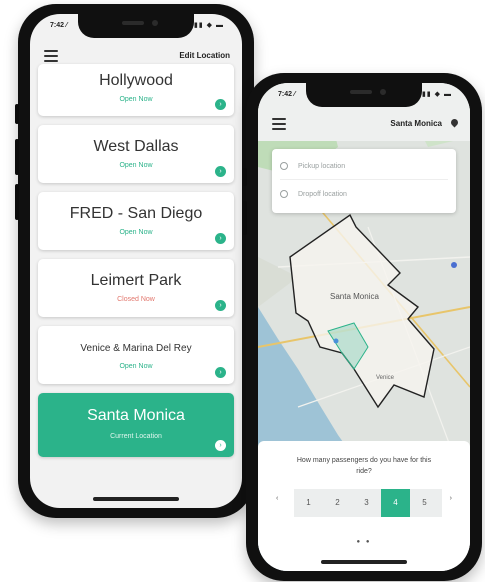  I want to click on location-card-west-dallas: West Dallas Open Now ›, so click(136, 154).